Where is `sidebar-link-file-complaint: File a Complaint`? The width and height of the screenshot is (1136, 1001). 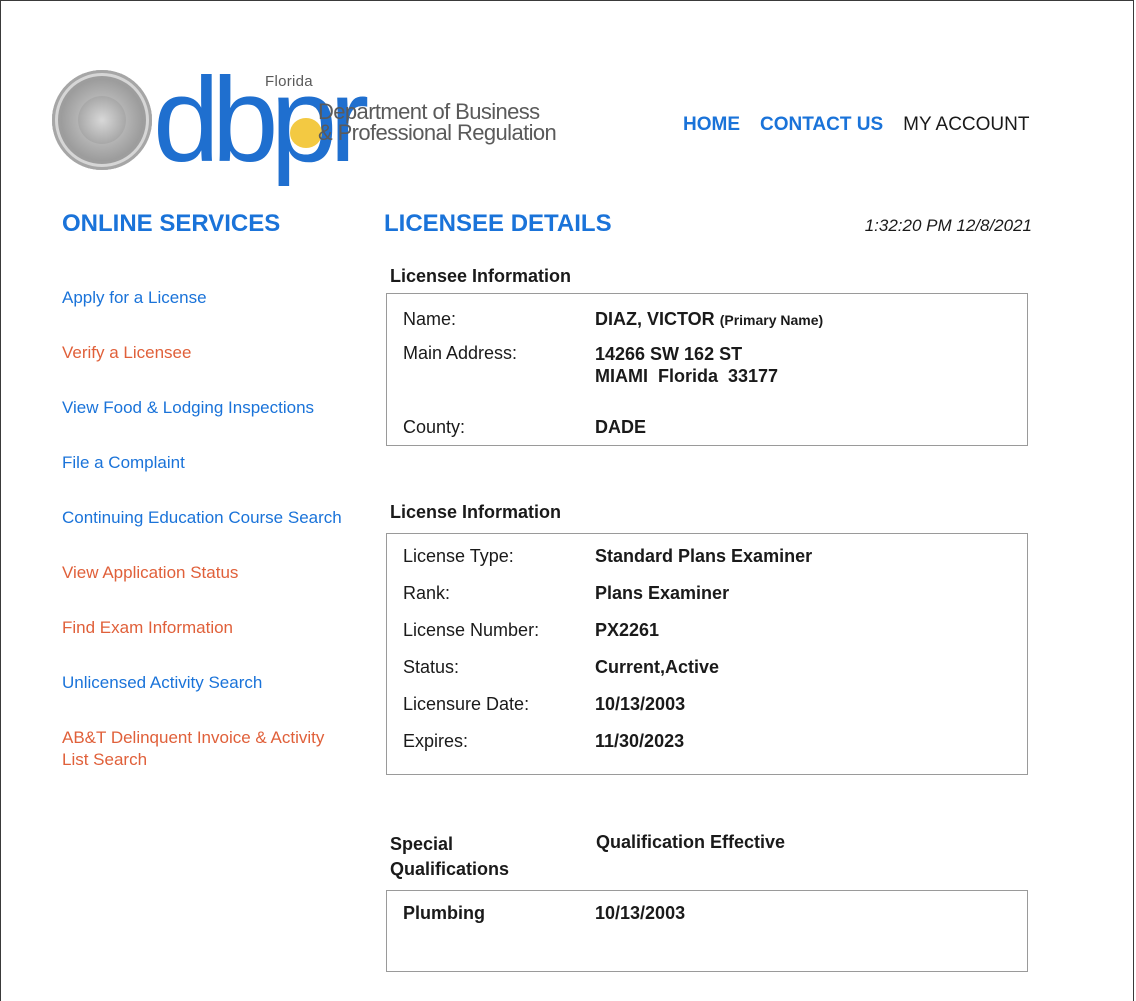 sidebar-link-file-complaint: File a Complaint is located at coordinates (207, 463).